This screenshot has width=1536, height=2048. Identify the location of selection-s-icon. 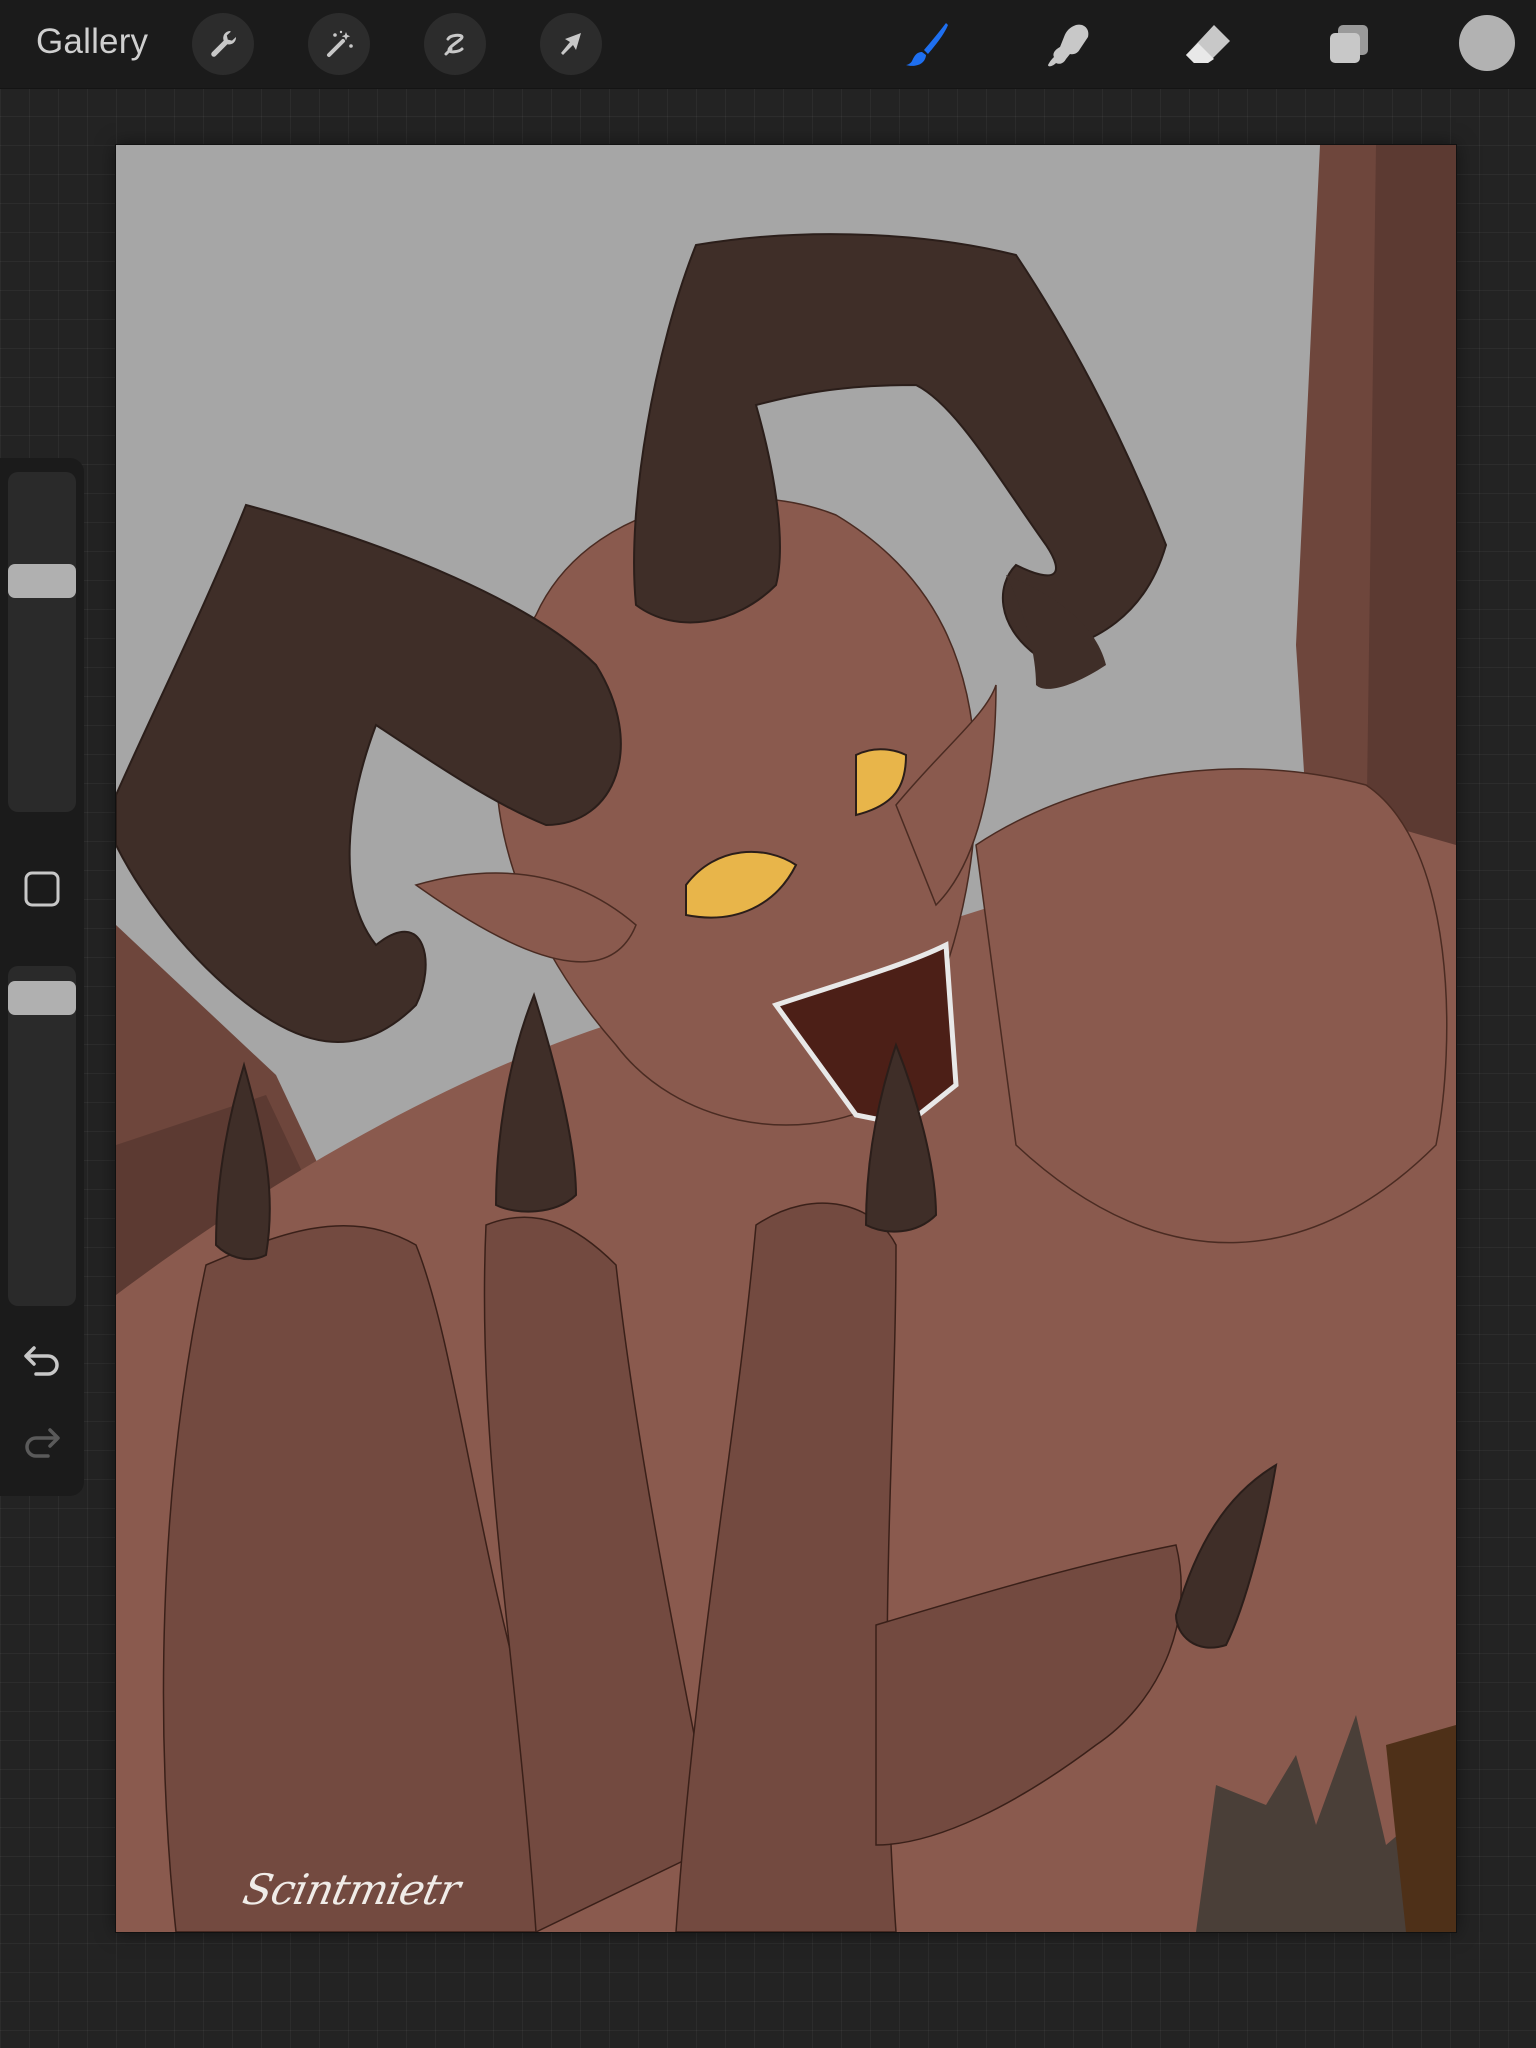
(454, 44).